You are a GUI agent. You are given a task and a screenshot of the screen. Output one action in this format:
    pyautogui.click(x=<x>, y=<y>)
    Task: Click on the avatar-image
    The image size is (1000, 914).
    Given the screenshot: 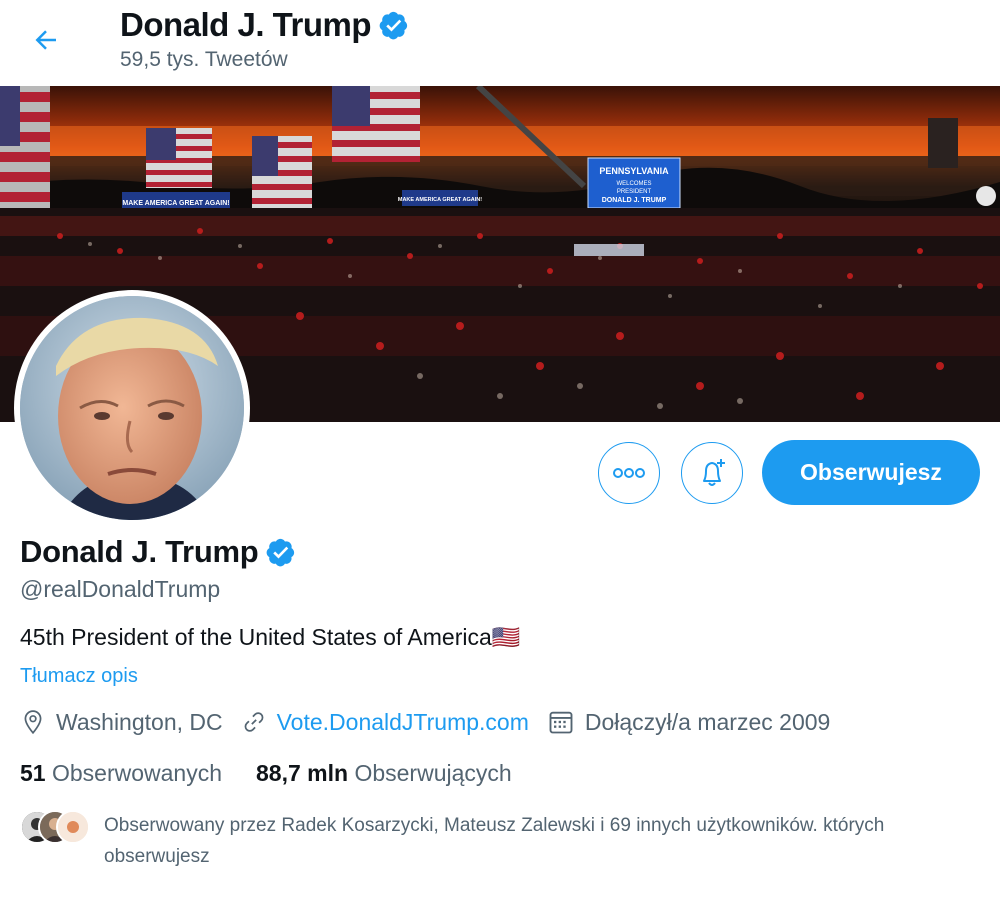 What is the action you would take?
    pyautogui.click(x=132, y=408)
    